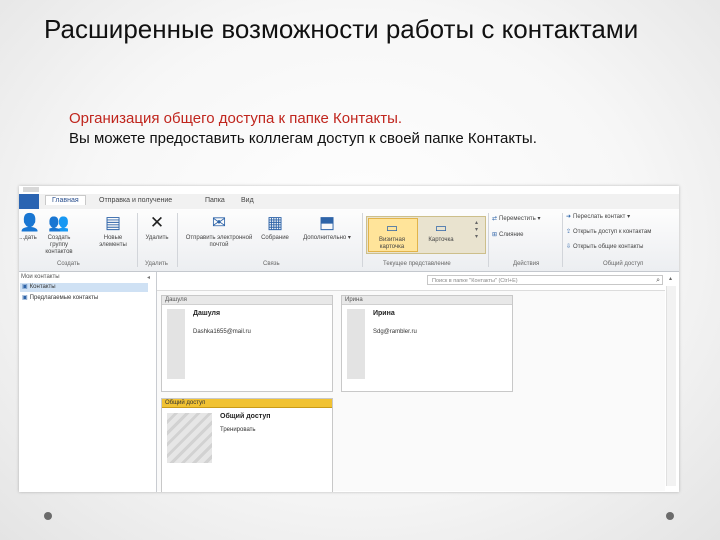  I want to click on nav-item-contacts: ▣ Контакты, so click(84, 287).